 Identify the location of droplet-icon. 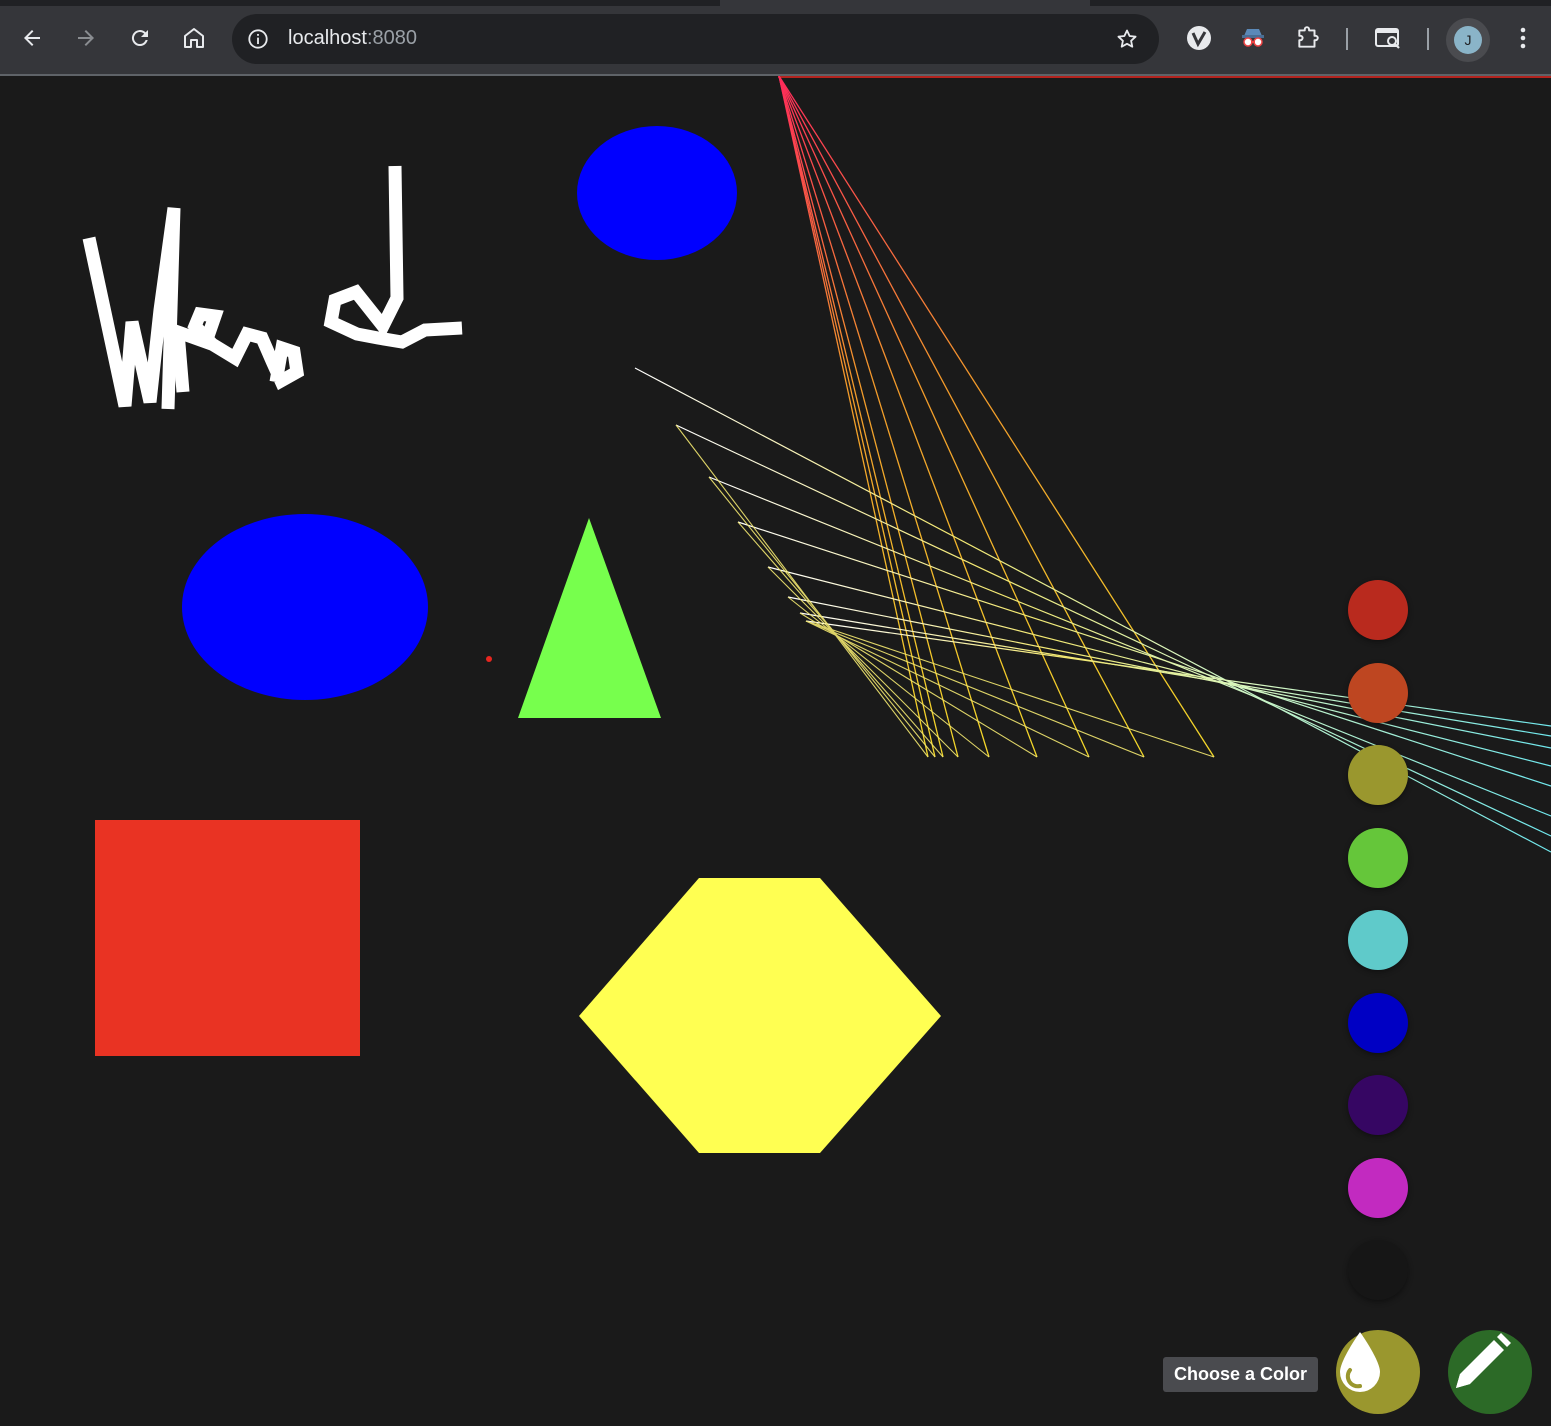
(1360, 1362).